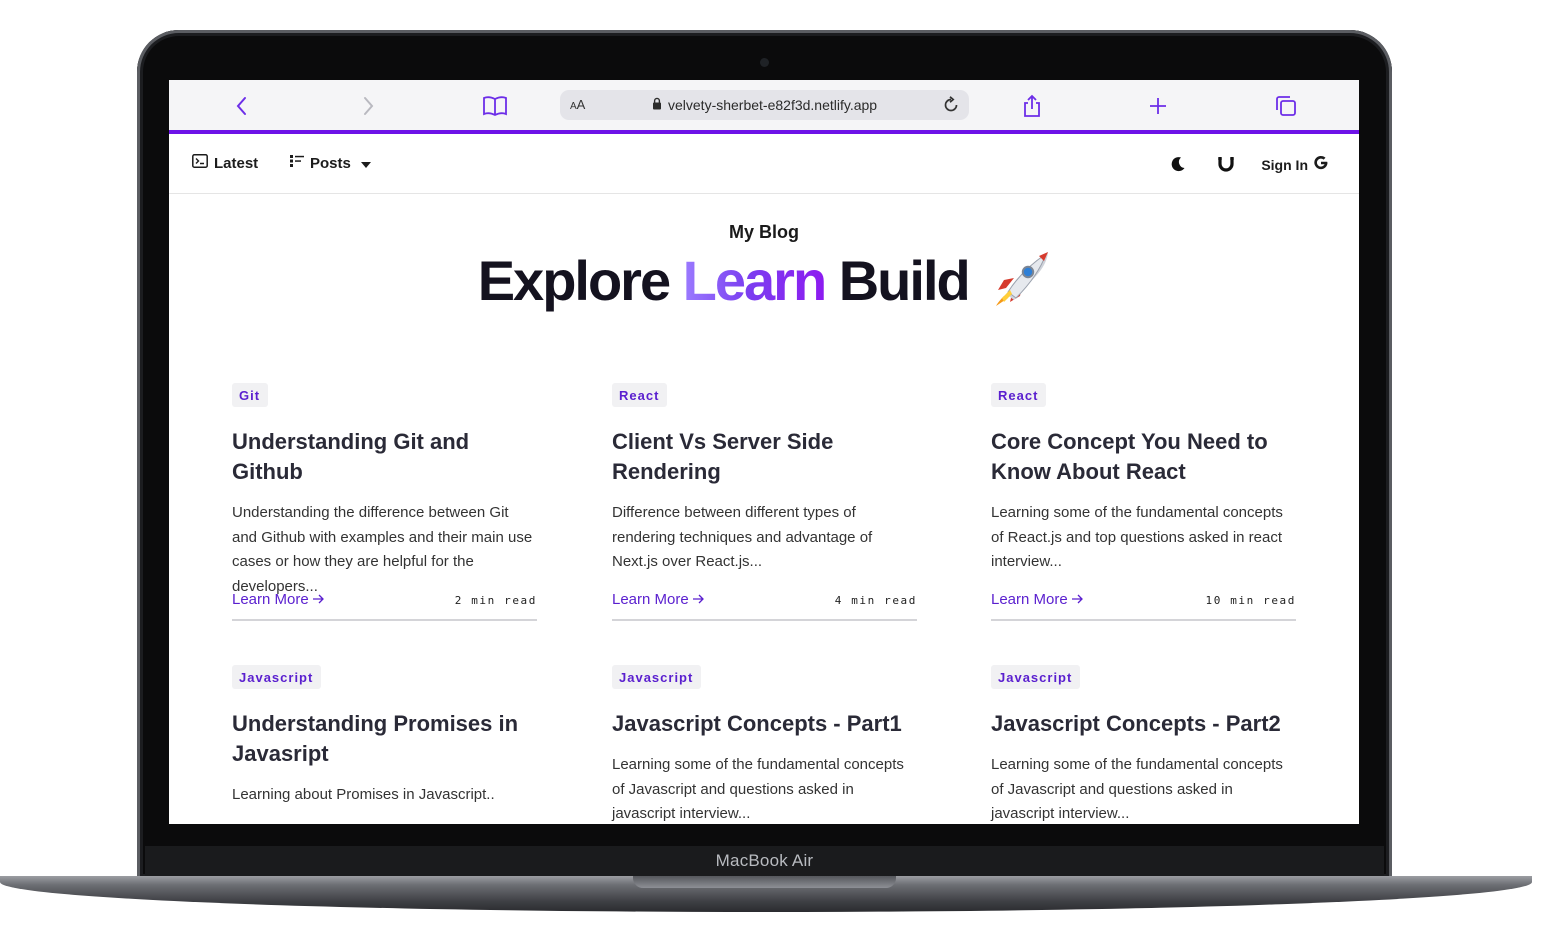 The width and height of the screenshot is (1555, 947). I want to click on hero-title: Explore Learn Build, so click(764, 284).